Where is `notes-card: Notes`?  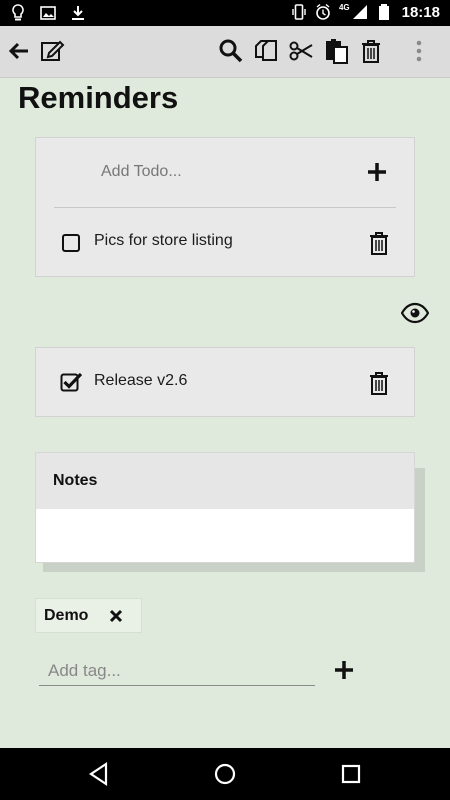 notes-card: Notes is located at coordinates (225, 507).